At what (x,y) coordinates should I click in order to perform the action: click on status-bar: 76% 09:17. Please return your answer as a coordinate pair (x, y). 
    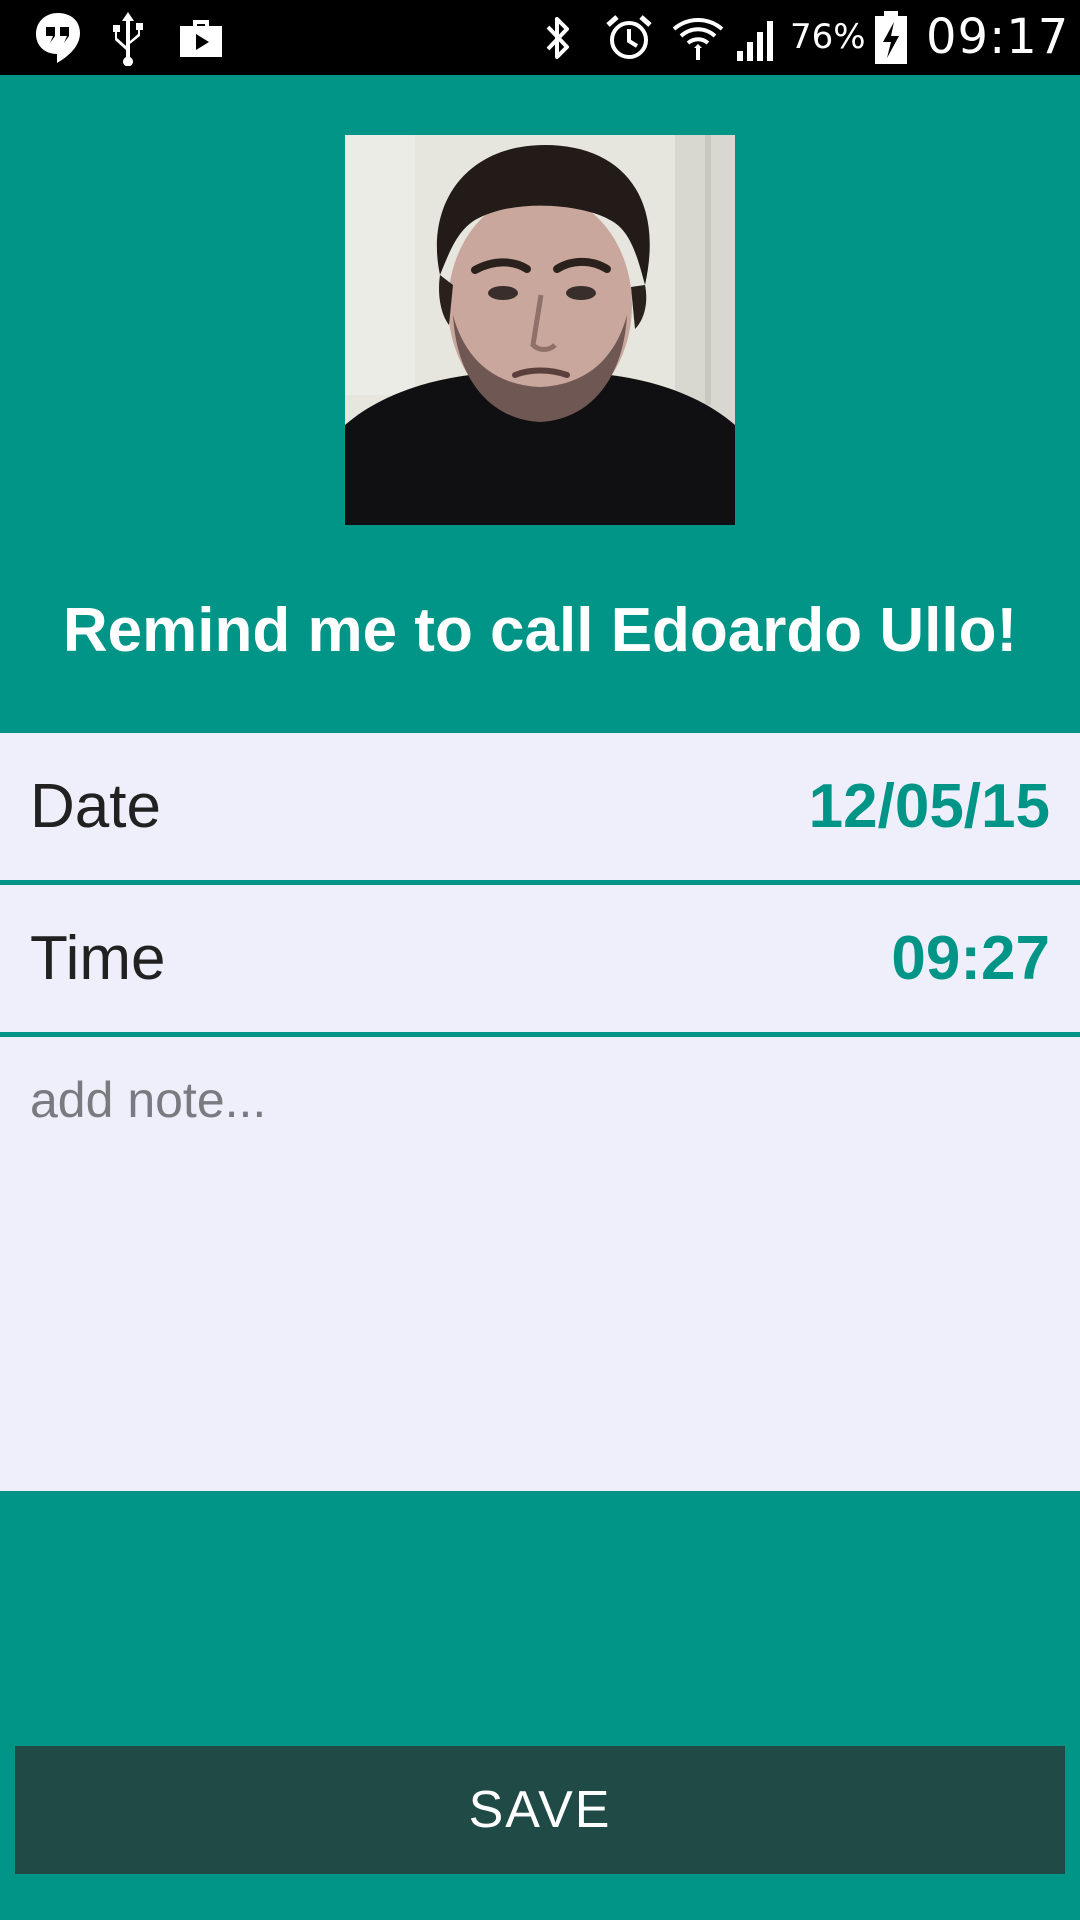
    Looking at the image, I should click on (540, 37).